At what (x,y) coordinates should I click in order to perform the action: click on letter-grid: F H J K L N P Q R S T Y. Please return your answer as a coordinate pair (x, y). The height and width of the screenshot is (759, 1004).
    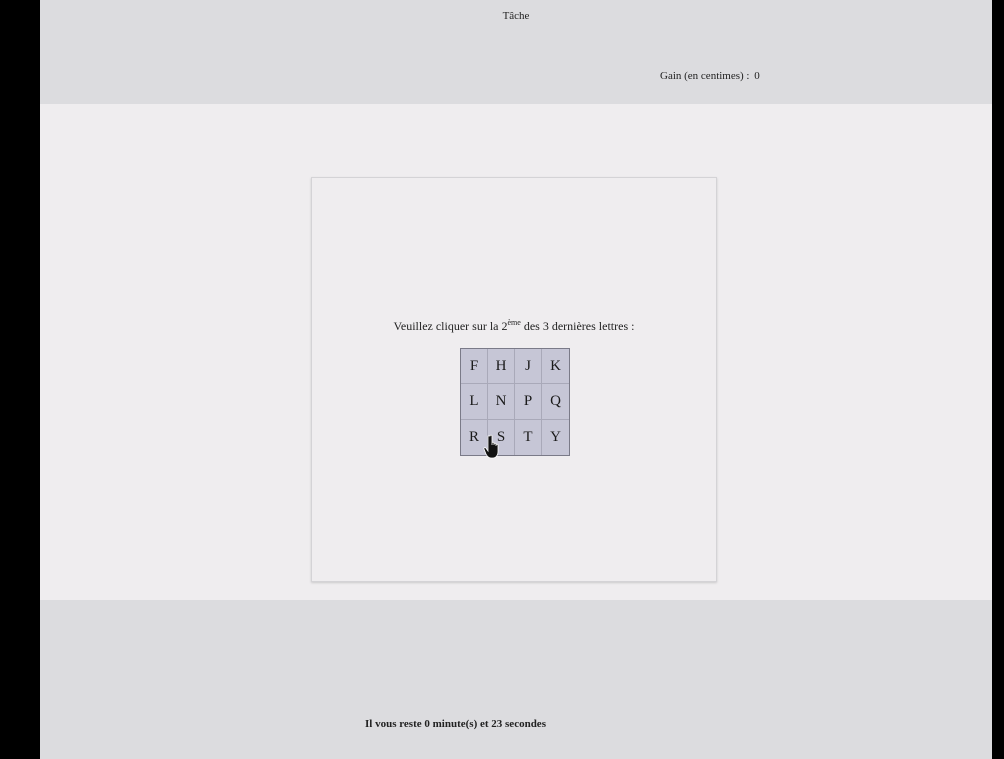
    Looking at the image, I should click on (515, 402).